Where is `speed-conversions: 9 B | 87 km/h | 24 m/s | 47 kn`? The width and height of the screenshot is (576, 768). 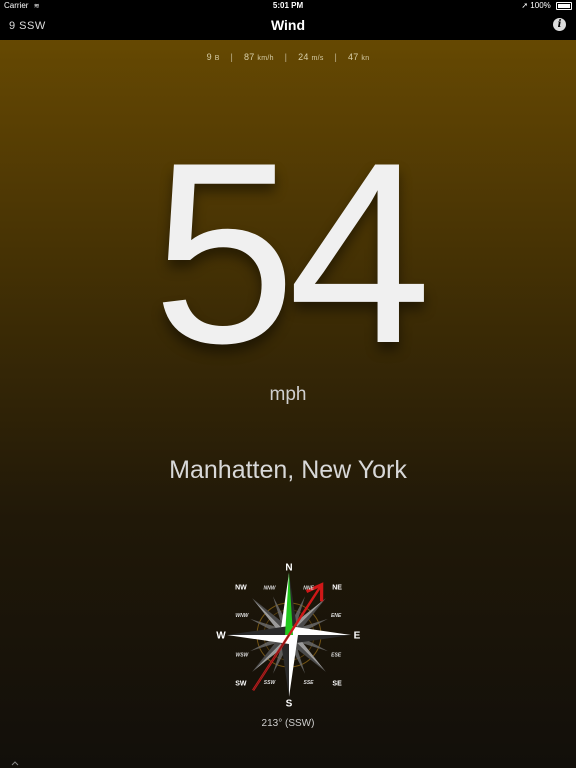
speed-conversions: 9 B | 87 km/h | 24 m/s | 47 kn is located at coordinates (288, 57).